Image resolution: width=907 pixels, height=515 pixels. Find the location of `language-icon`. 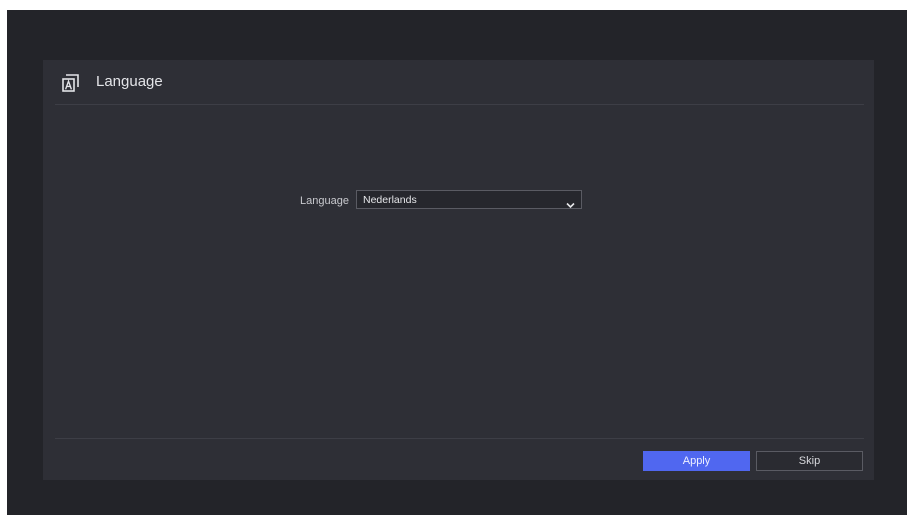

language-icon is located at coordinates (71, 83).